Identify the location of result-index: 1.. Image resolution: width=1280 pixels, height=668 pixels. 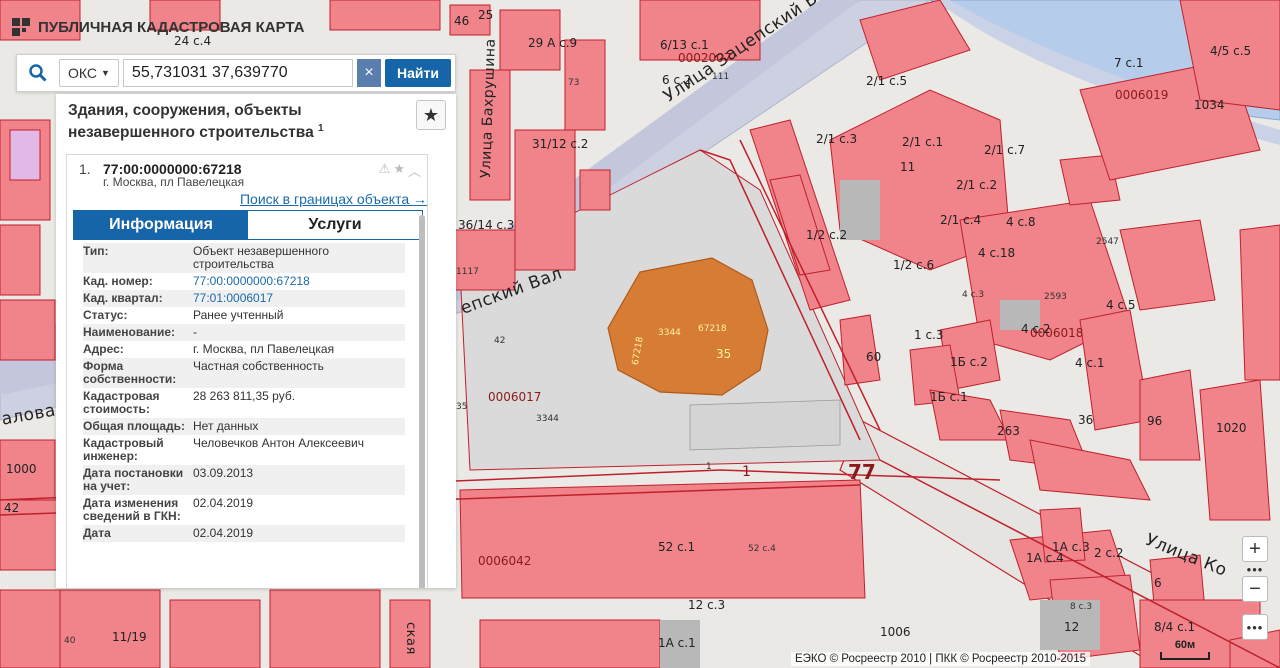
(85, 169).